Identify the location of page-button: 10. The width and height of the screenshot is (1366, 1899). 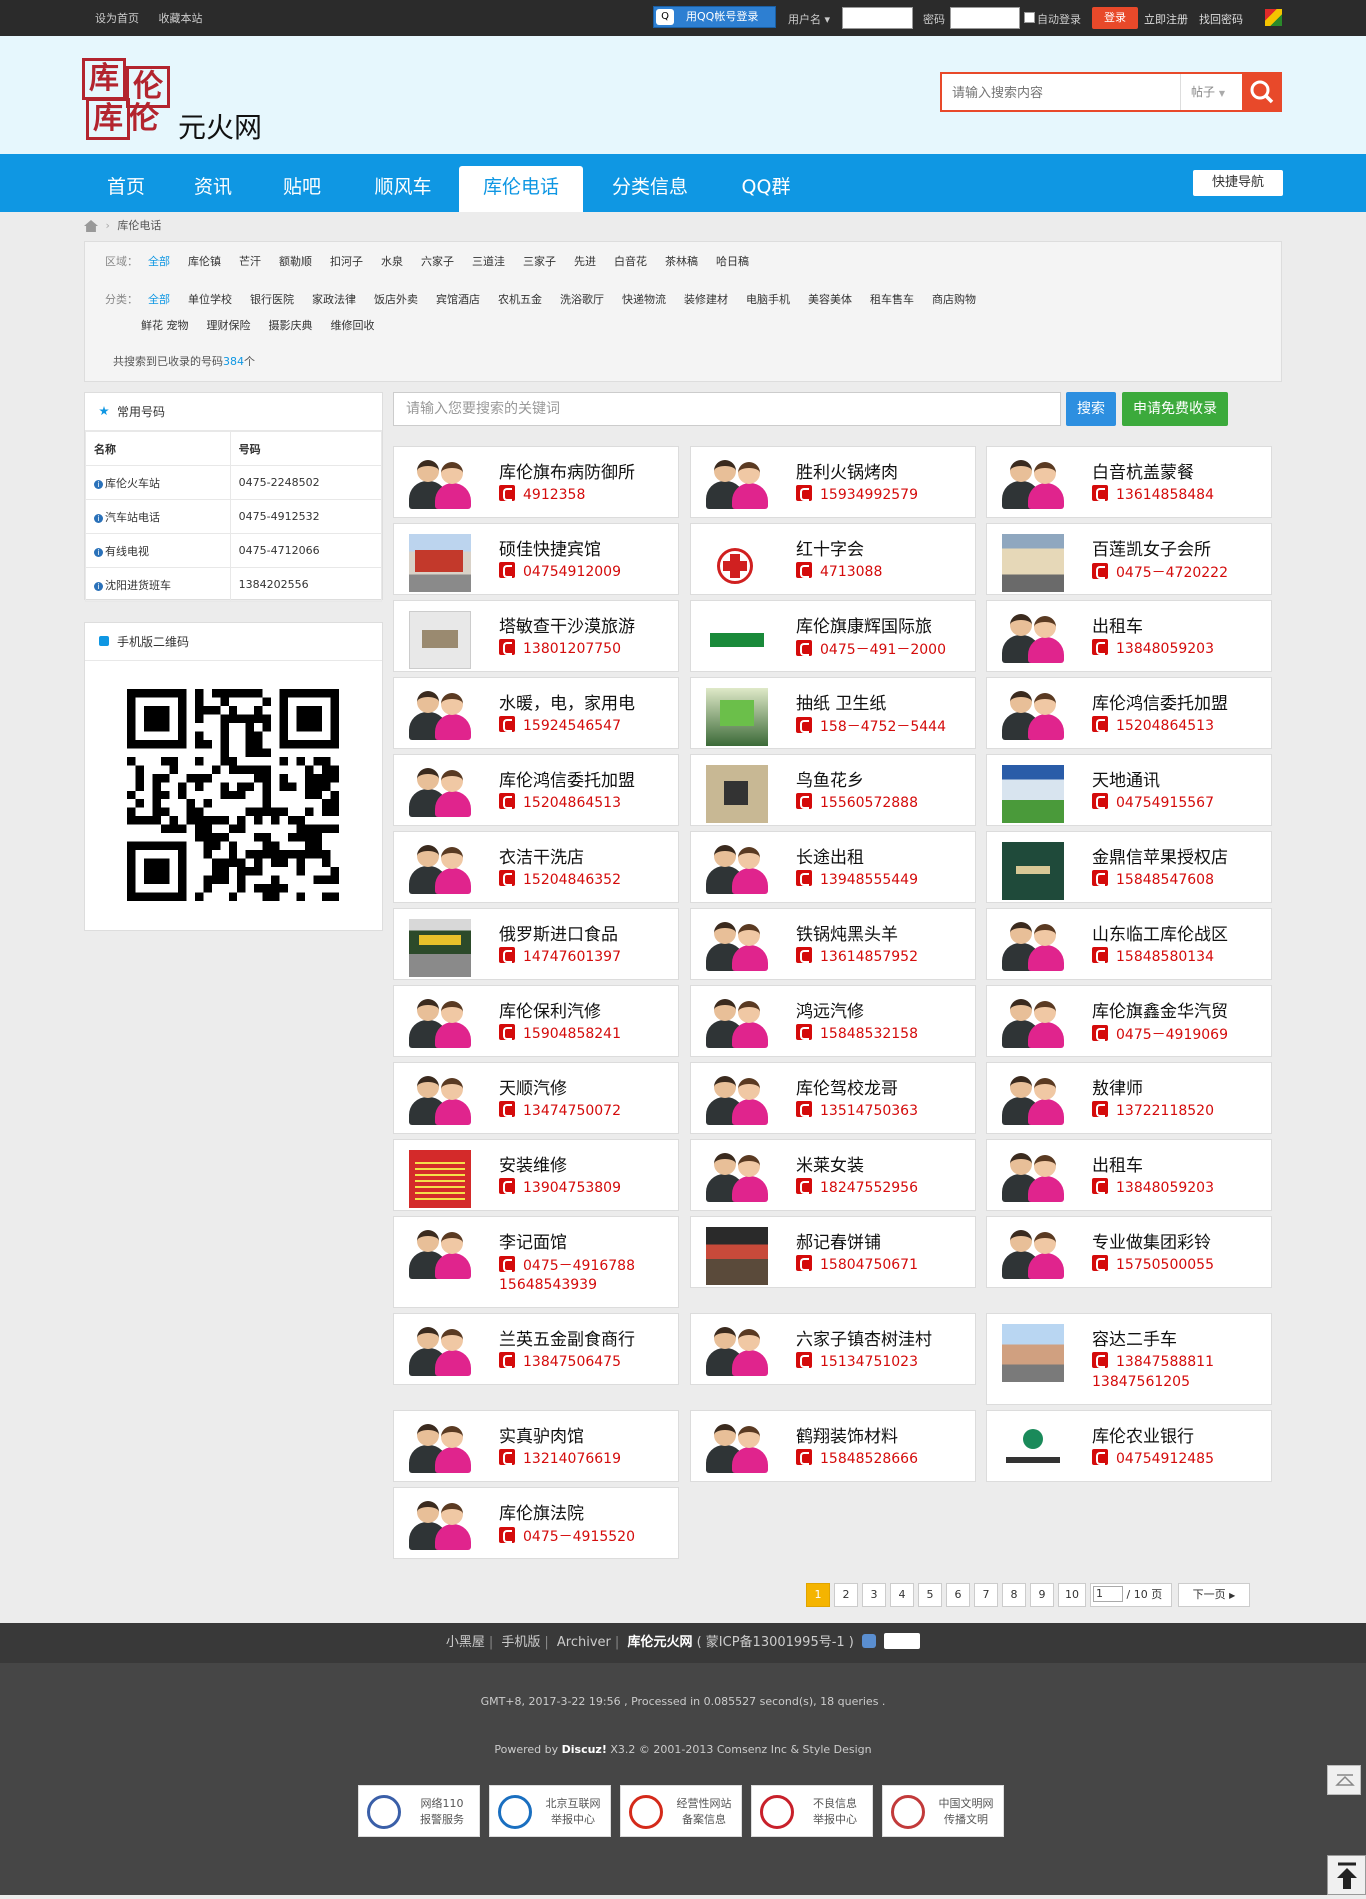
(1072, 1595).